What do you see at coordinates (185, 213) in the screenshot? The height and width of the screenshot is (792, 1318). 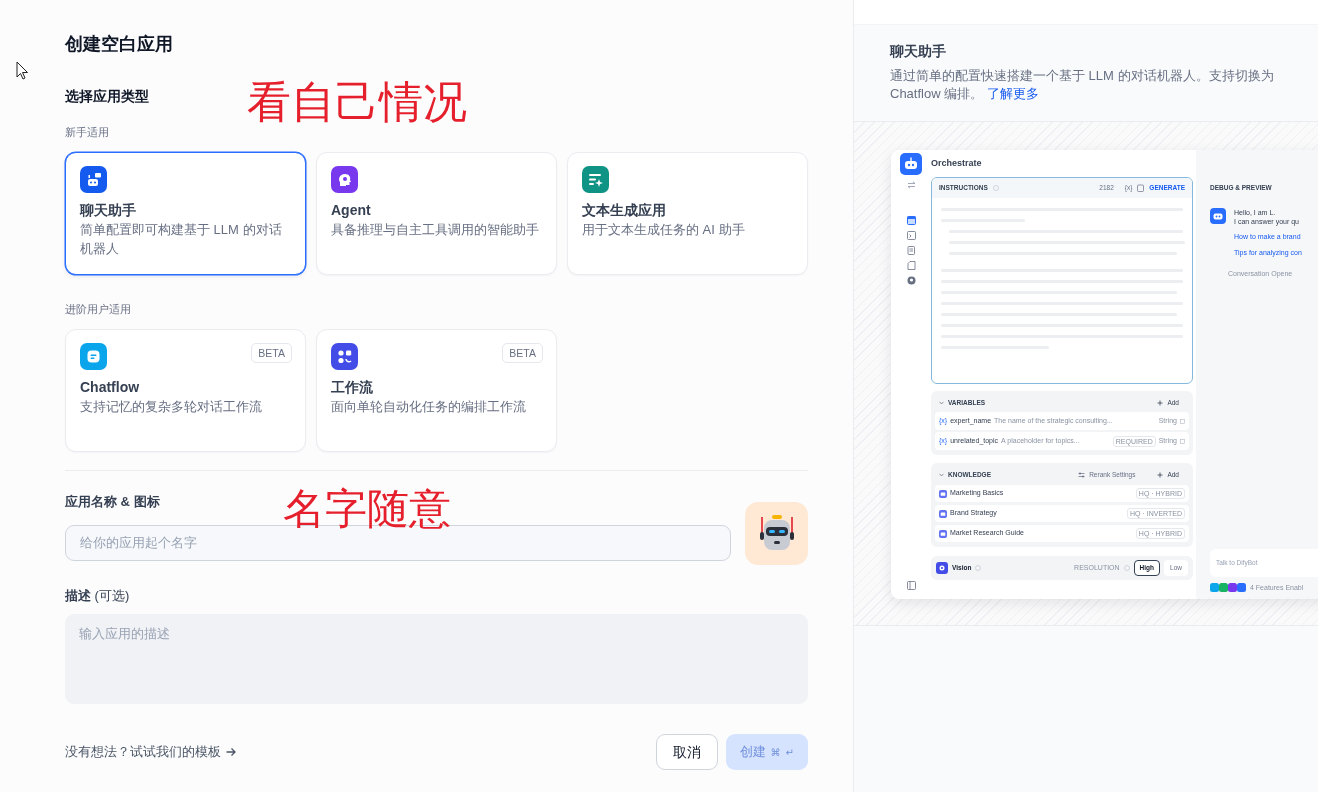 I see `app-type-card: 聊天助手 简单配置即可构建基于 LLM 的对话机器人` at bounding box center [185, 213].